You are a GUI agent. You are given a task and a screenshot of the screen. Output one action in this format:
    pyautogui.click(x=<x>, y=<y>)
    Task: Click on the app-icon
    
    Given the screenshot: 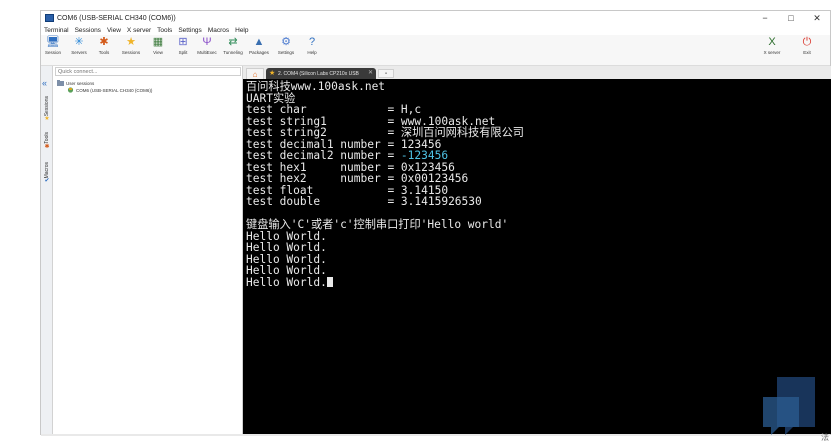 What is the action you would take?
    pyautogui.click(x=49, y=18)
    